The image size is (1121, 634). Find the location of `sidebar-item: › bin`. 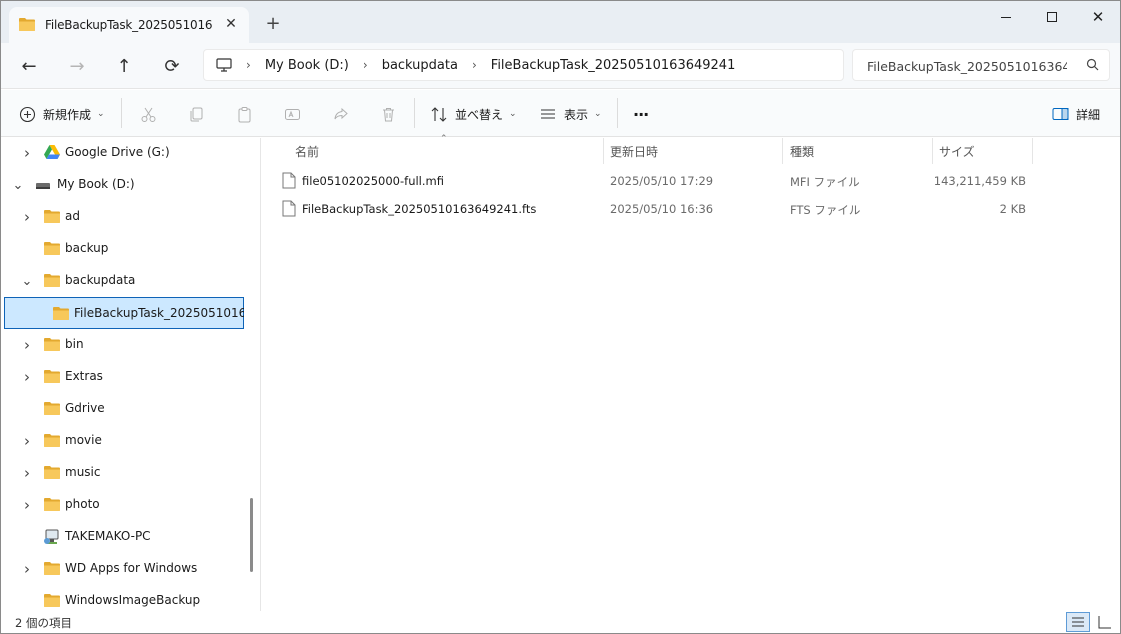

sidebar-item: › bin is located at coordinates (122, 345).